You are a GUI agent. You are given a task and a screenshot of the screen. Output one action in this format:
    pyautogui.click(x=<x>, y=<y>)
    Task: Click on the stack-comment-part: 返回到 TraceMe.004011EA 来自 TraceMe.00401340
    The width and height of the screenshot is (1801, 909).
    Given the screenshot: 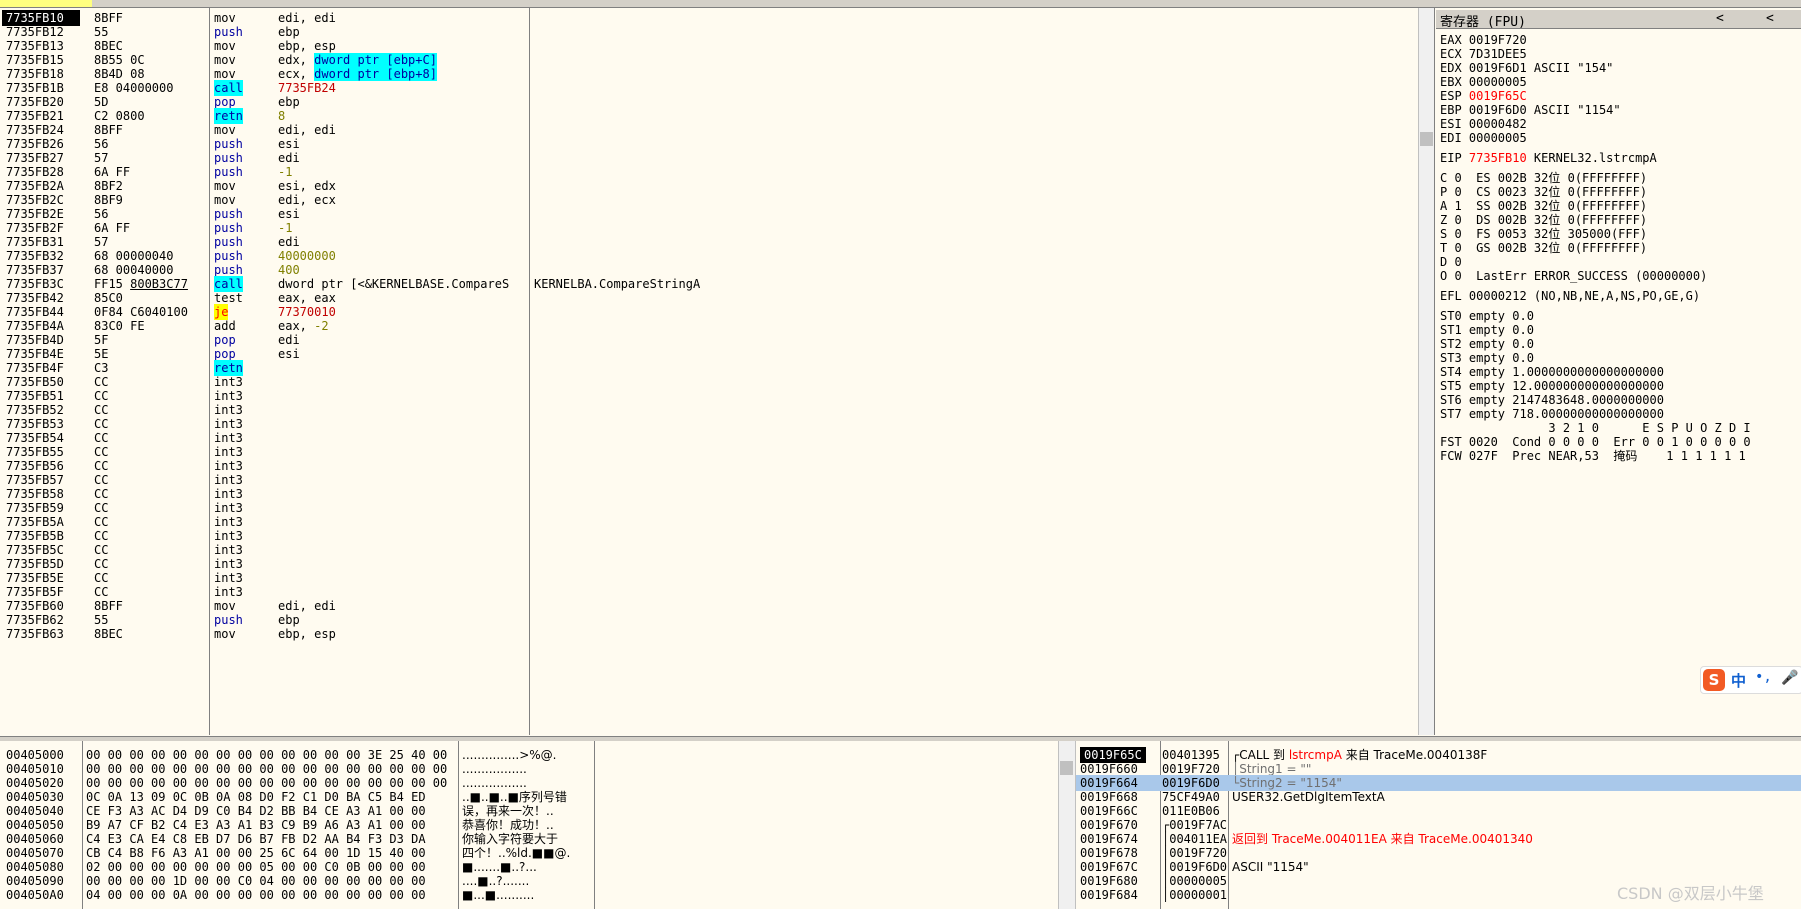 What is the action you would take?
    pyautogui.click(x=1382, y=839)
    